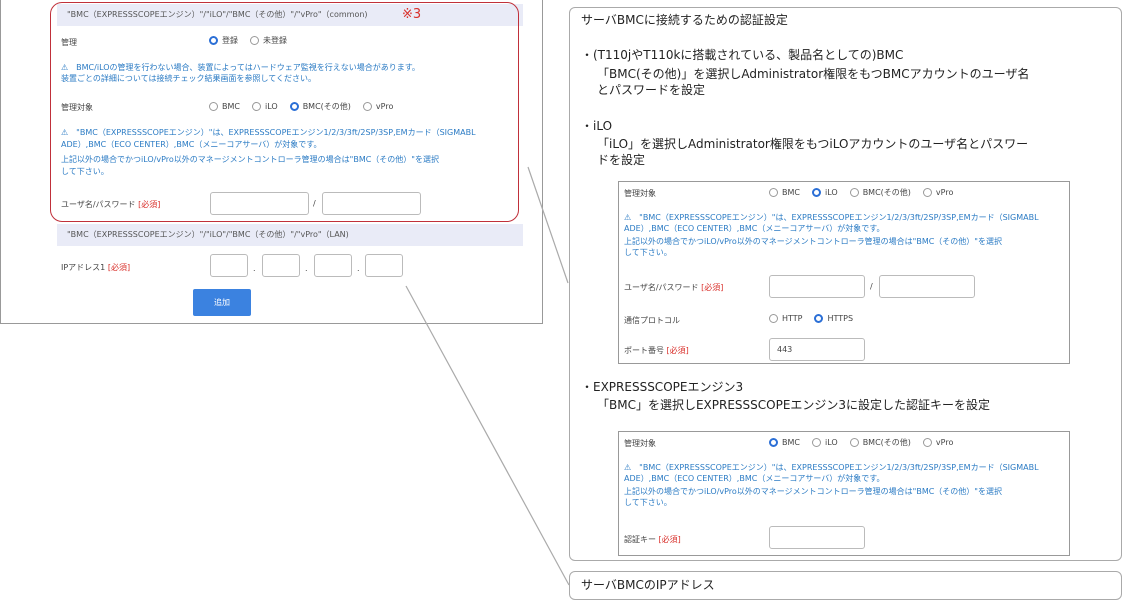  I want to click on protocol-https-radio: HTTPS, so click(833, 318).